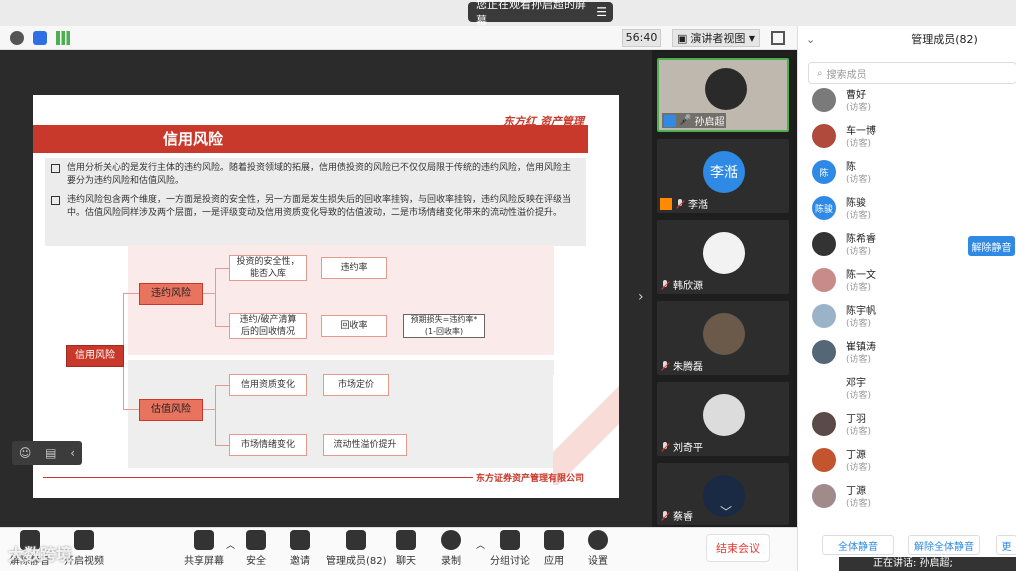 The width and height of the screenshot is (1016, 571). I want to click on panel-footer: 全体静音 解除全体静音 更, so click(907, 544).